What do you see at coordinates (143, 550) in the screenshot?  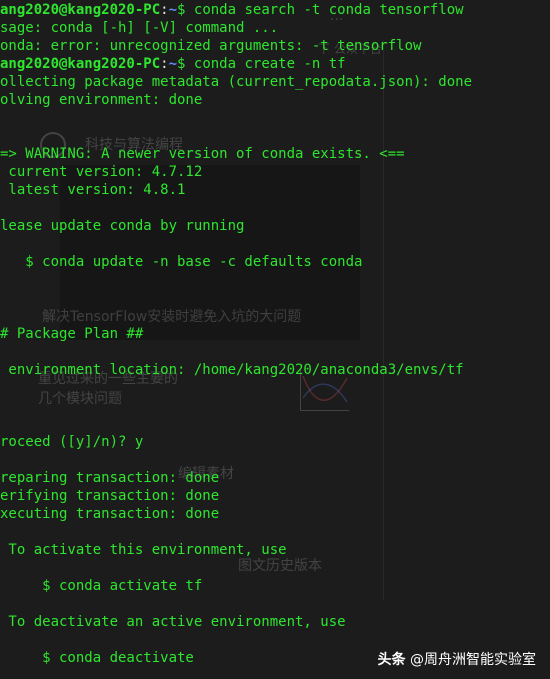 I see `terminal-line: To activate this environment, use` at bounding box center [143, 550].